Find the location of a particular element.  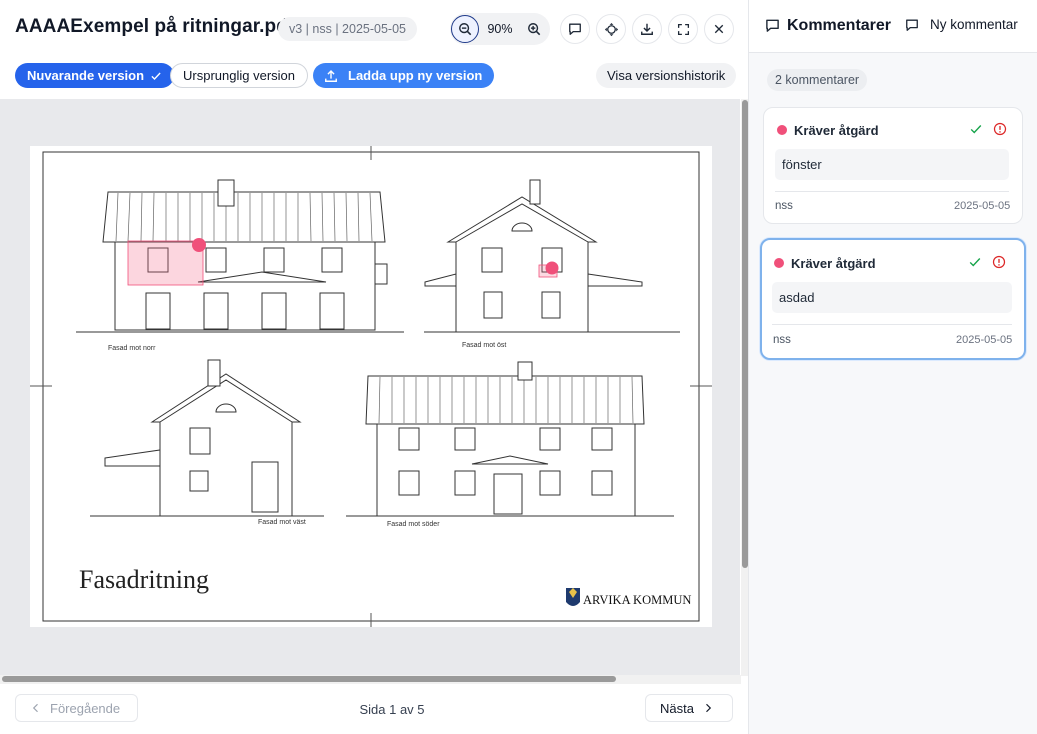

previous-page-button: Föregående is located at coordinates (76, 708).